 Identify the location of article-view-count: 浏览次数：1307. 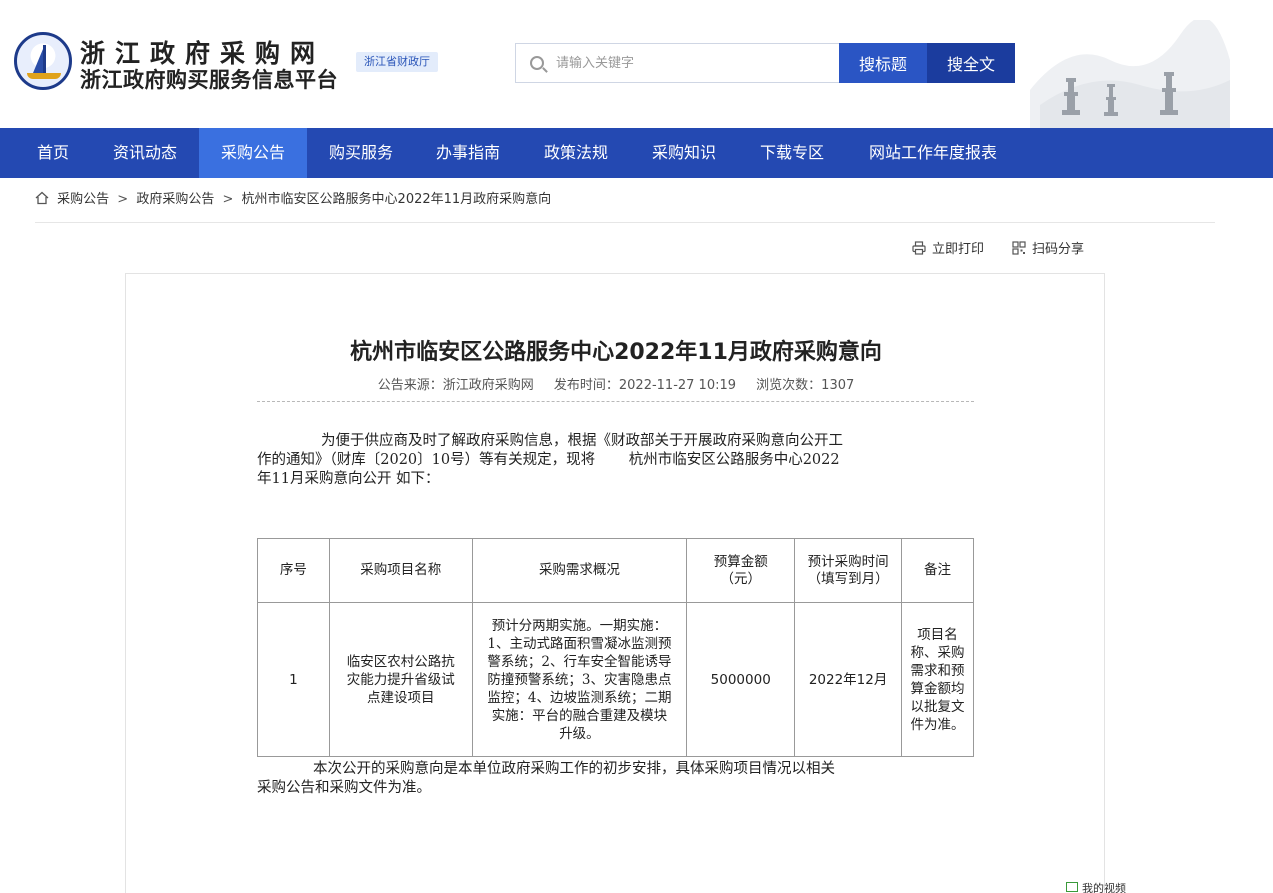
(805, 385).